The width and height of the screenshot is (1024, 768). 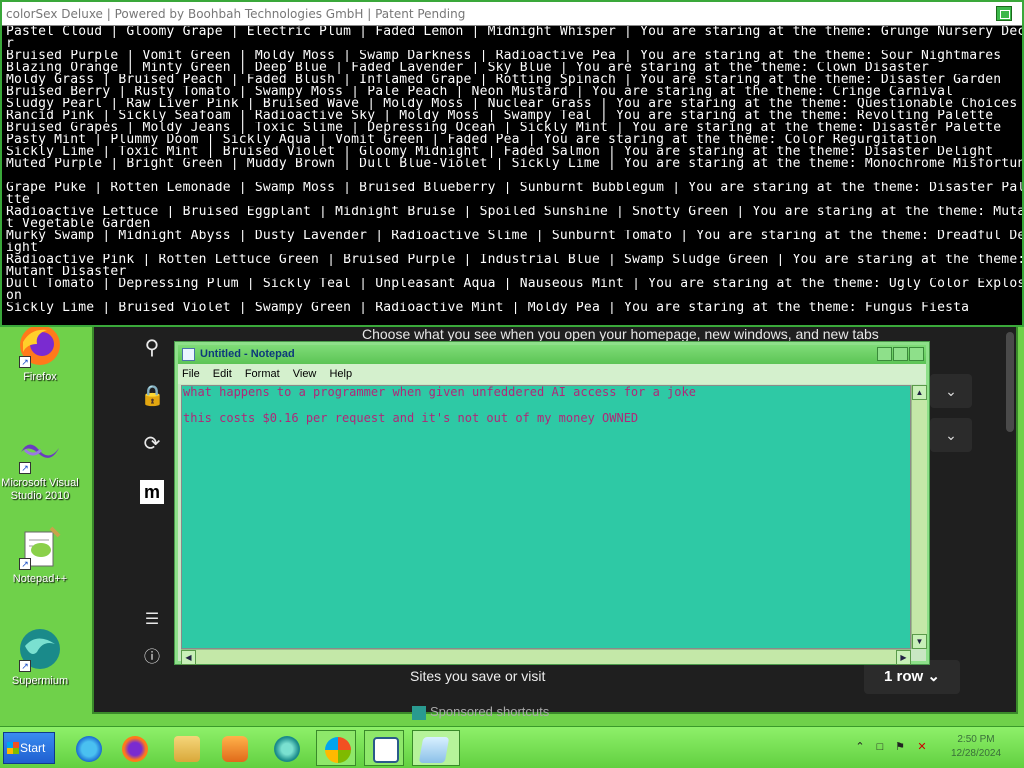 I want to click on scroll-down-icon: ▼, so click(x=919, y=641).